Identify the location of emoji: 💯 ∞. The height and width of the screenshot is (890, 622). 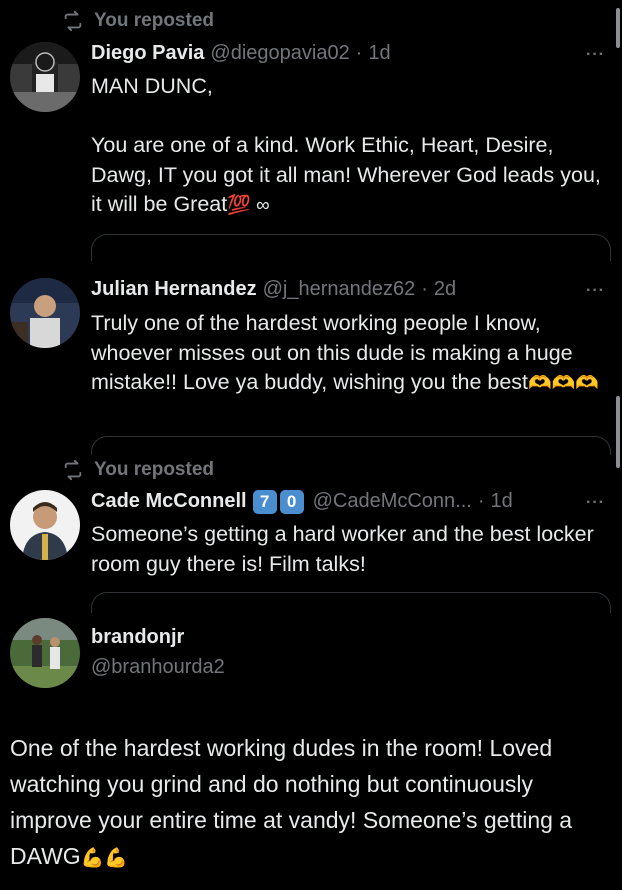
(248, 205).